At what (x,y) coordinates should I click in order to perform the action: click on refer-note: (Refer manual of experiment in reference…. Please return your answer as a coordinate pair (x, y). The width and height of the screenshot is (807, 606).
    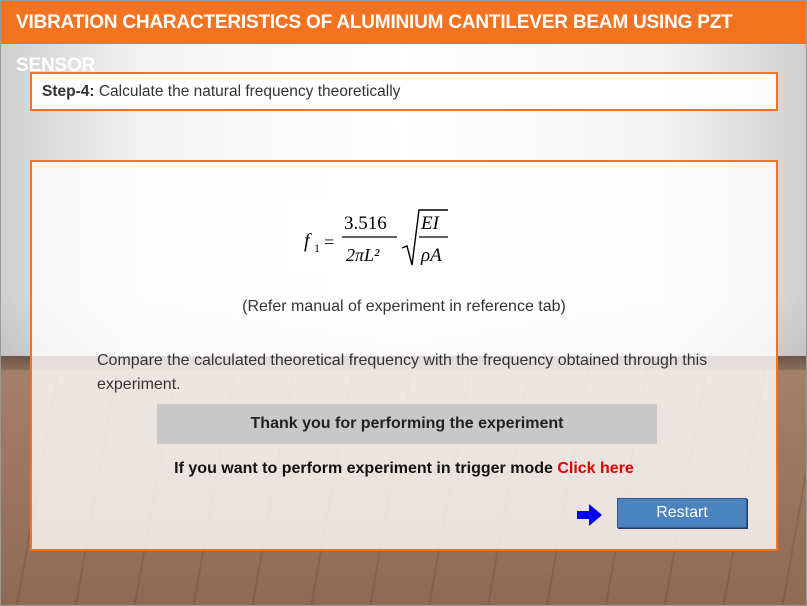
    Looking at the image, I should click on (404, 306).